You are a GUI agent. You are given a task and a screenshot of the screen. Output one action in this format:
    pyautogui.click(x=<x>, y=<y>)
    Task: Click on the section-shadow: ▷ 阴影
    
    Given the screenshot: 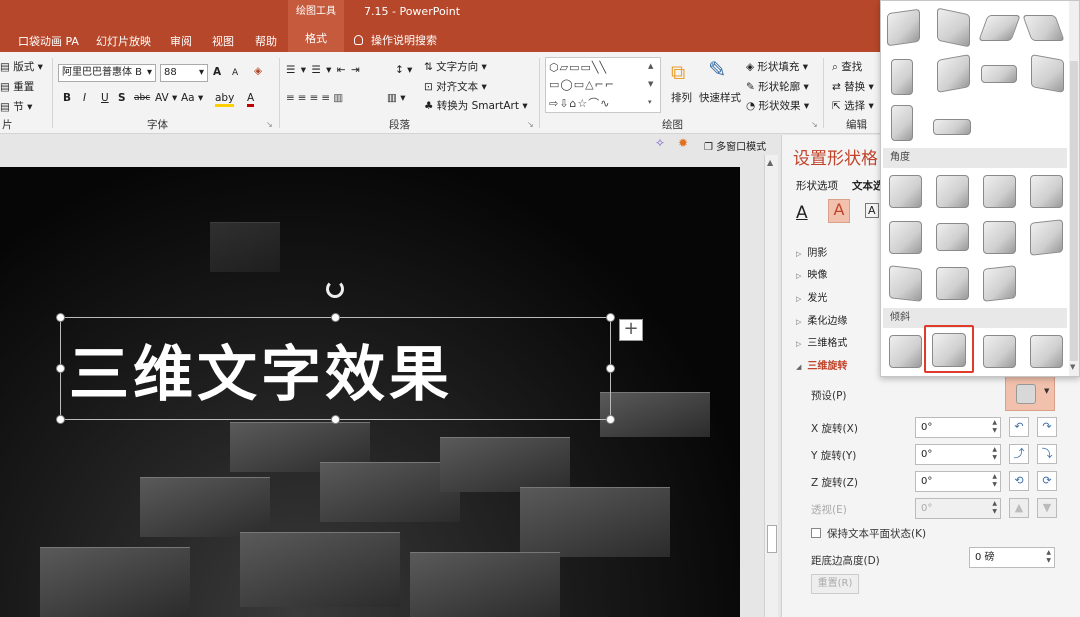 What is the action you would take?
    pyautogui.click(x=811, y=251)
    